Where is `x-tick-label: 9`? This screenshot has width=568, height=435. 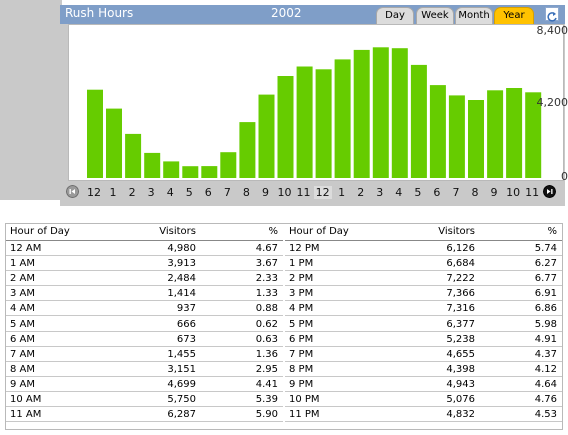
x-tick-label: 9 is located at coordinates (494, 192).